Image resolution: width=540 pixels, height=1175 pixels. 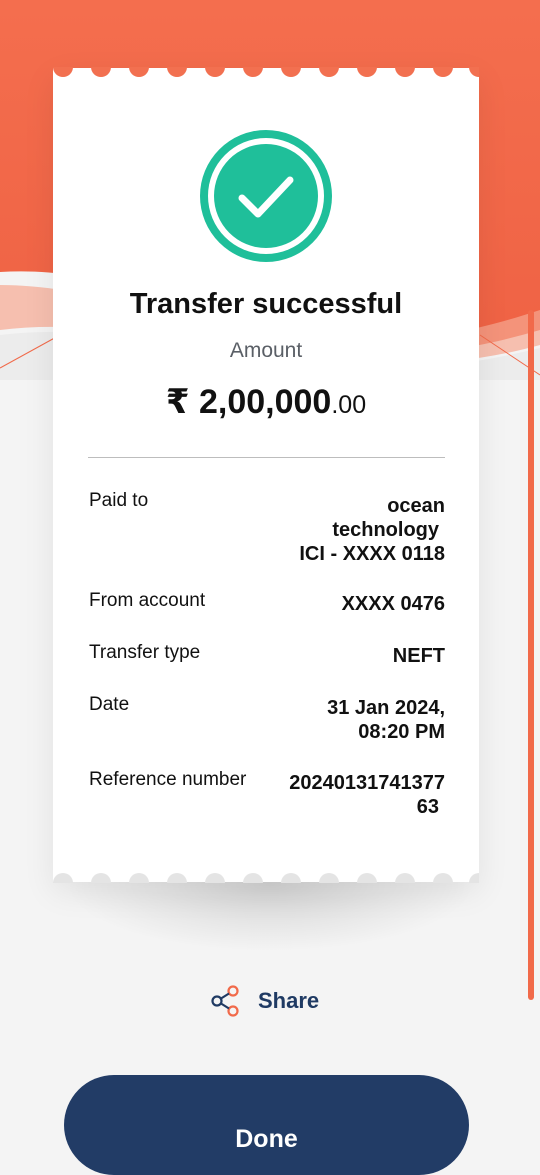 What do you see at coordinates (168, 779) in the screenshot?
I see `reference-number-label: Reference number` at bounding box center [168, 779].